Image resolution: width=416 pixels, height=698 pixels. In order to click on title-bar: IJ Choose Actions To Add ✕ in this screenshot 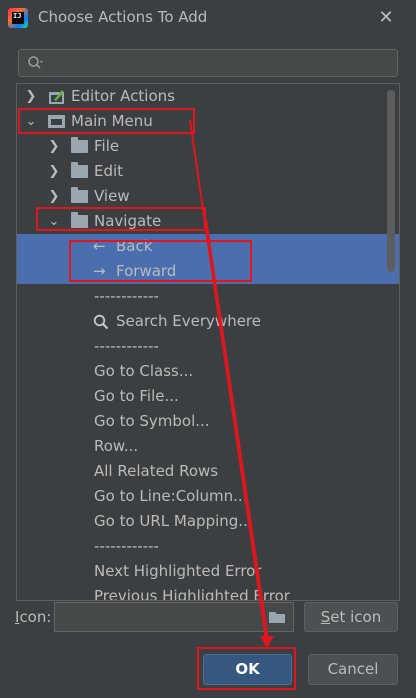, I will do `click(208, 18)`.